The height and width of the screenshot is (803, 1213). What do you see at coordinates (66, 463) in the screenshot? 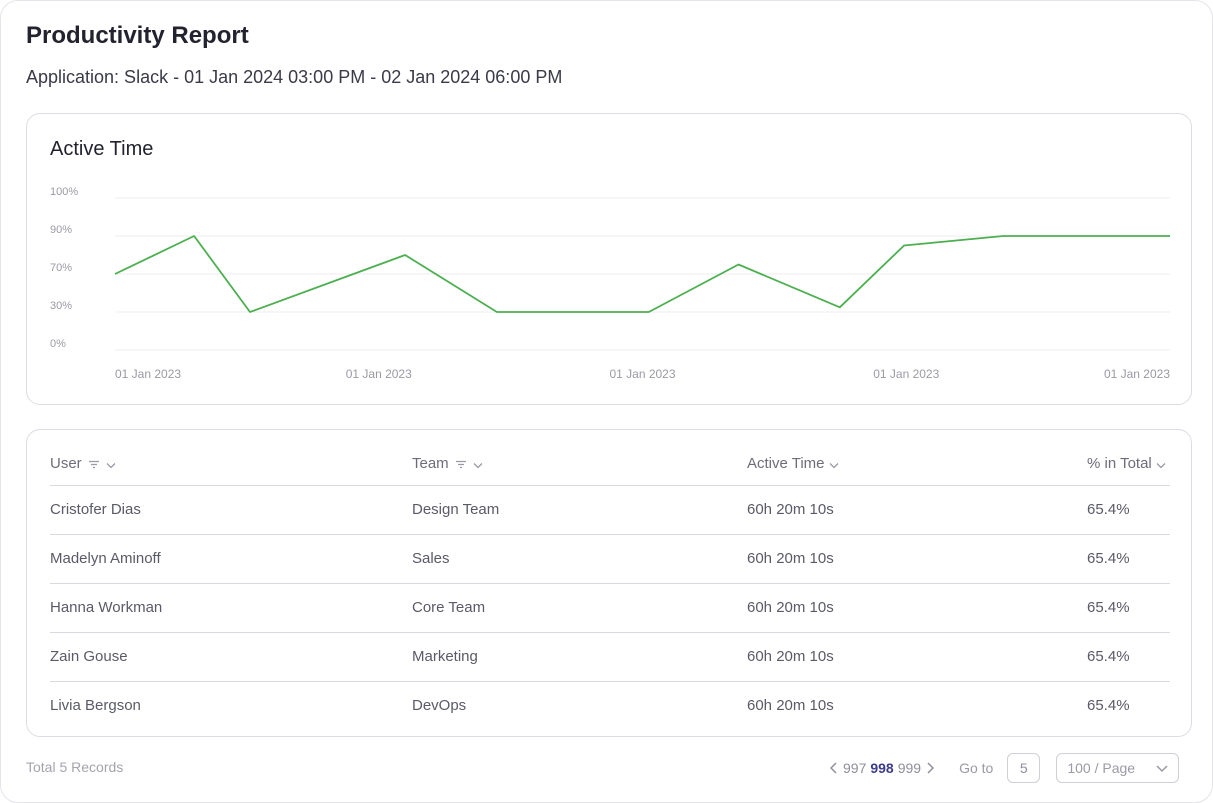
I see `column-header-label: User` at bounding box center [66, 463].